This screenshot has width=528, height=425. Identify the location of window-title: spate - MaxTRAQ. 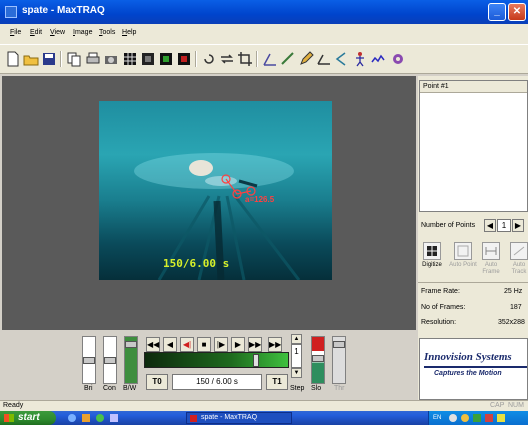
(63, 10).